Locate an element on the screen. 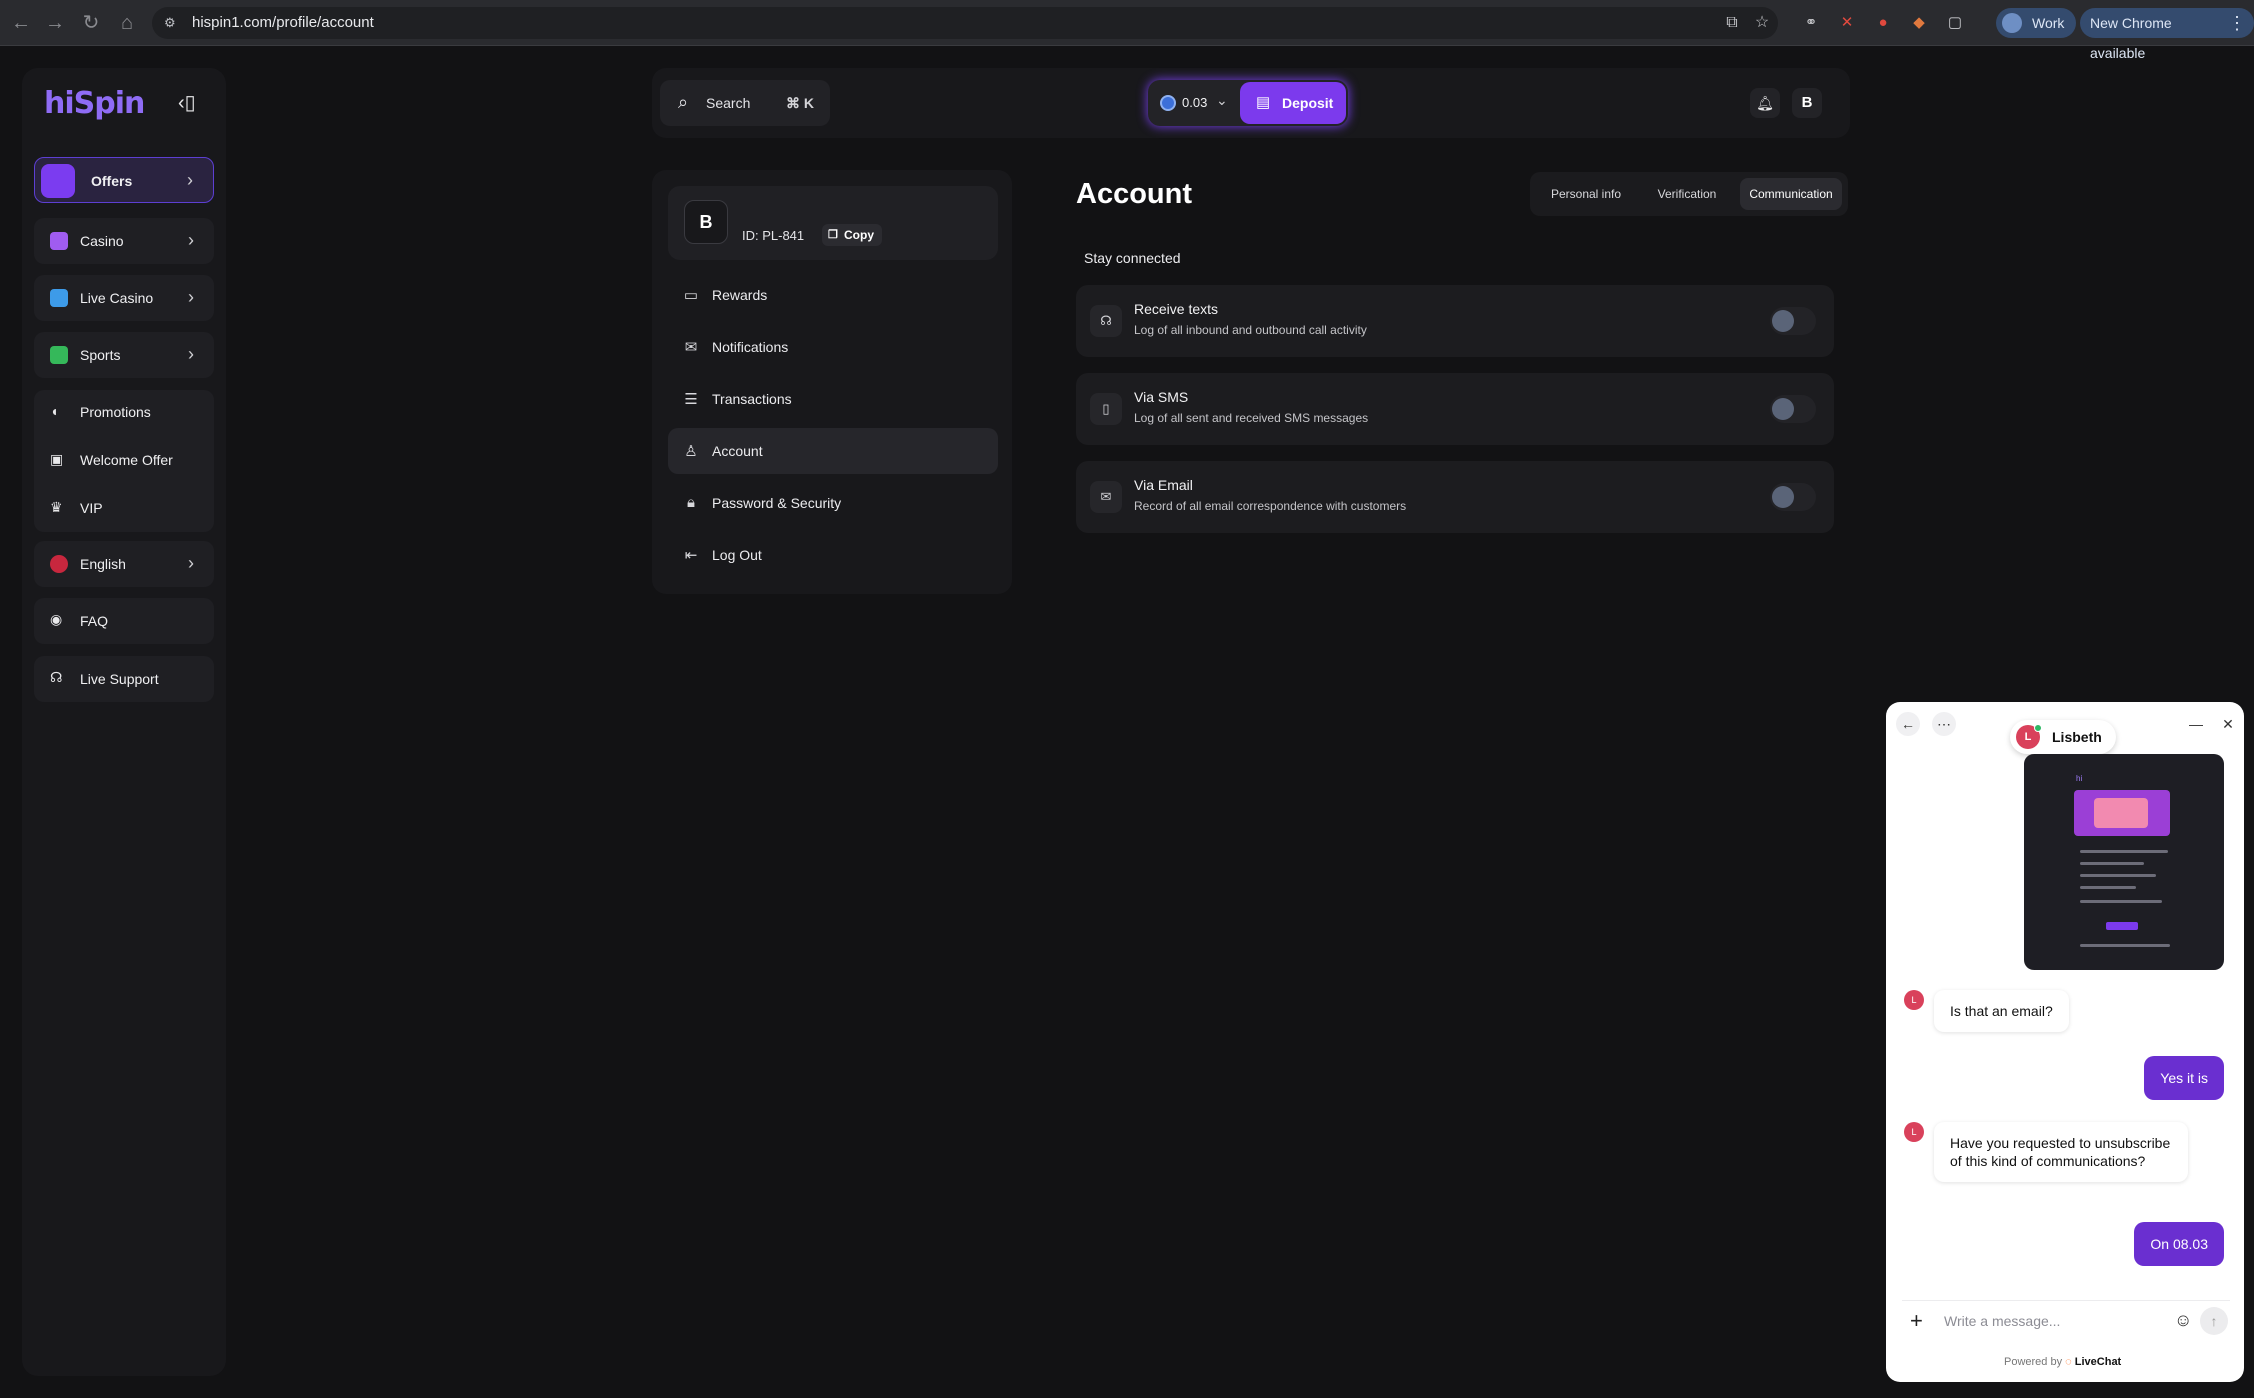  search-button: ⌕ Search ⌘ K is located at coordinates (745, 103).